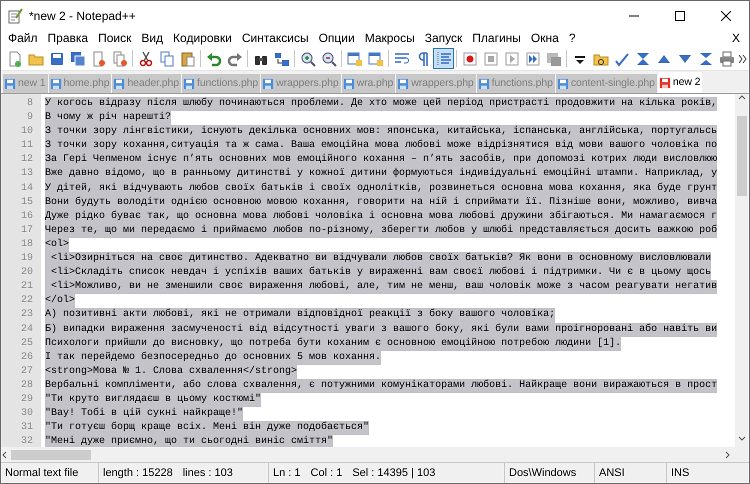 This screenshot has height=484, width=750. I want to click on line-number: 18, so click(27, 245).